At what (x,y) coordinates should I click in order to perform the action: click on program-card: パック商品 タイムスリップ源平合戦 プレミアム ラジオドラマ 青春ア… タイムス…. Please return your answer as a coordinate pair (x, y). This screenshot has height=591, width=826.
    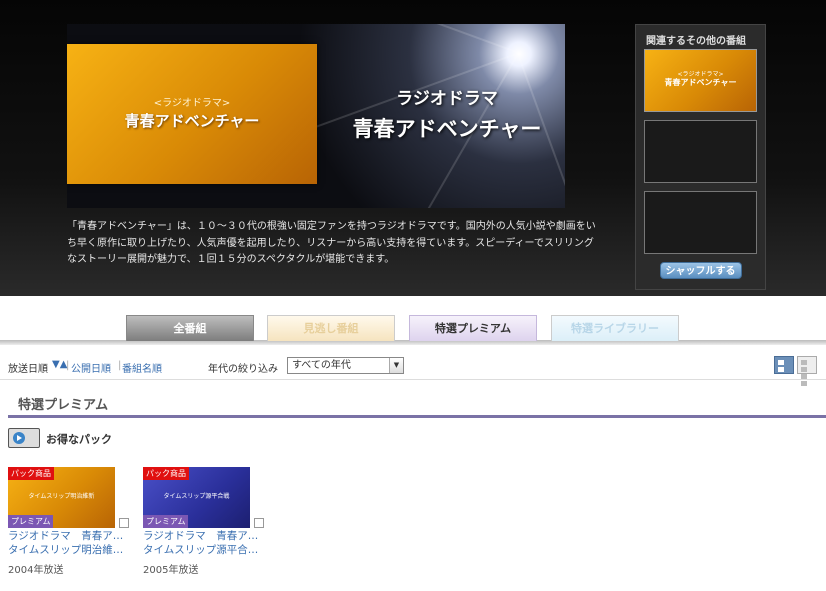
    Looking at the image, I should click on (205, 521).